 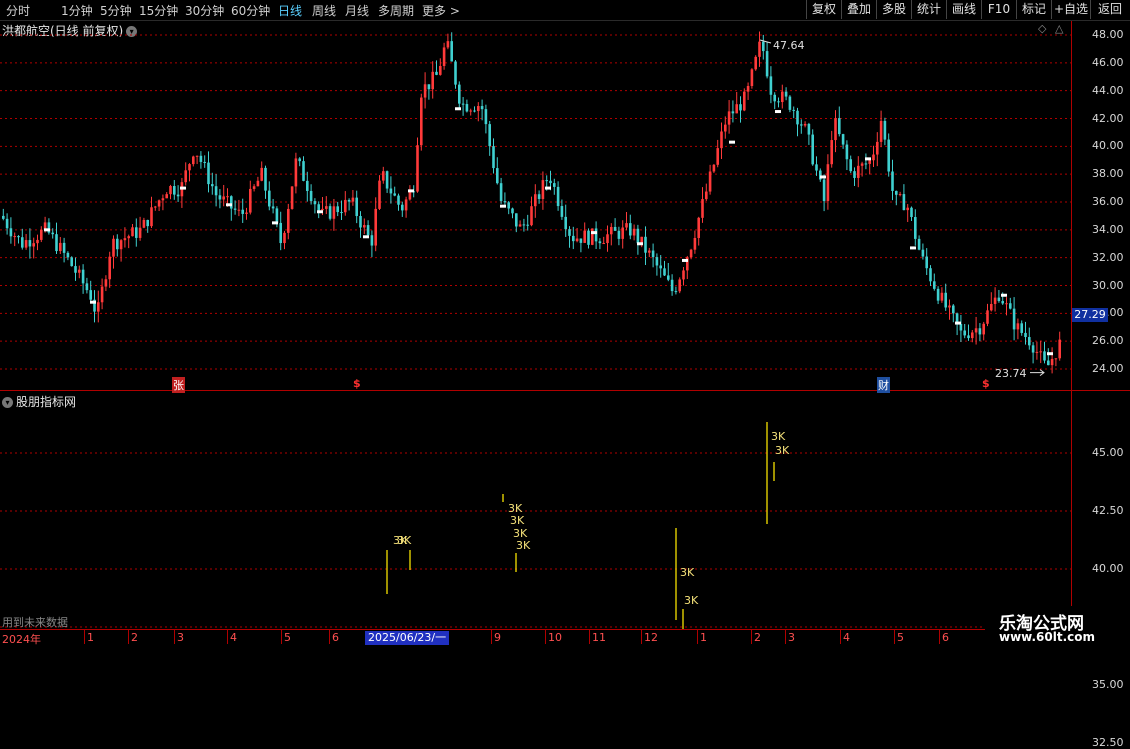 I want to click on back-button: 返回, so click(x=1109, y=9).